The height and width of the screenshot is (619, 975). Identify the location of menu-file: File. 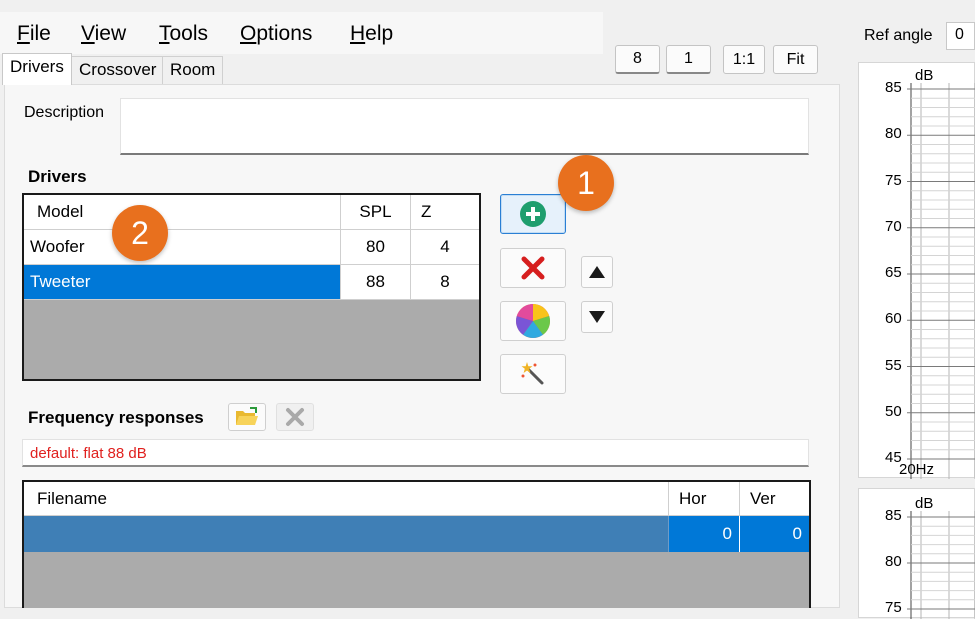
(34, 34).